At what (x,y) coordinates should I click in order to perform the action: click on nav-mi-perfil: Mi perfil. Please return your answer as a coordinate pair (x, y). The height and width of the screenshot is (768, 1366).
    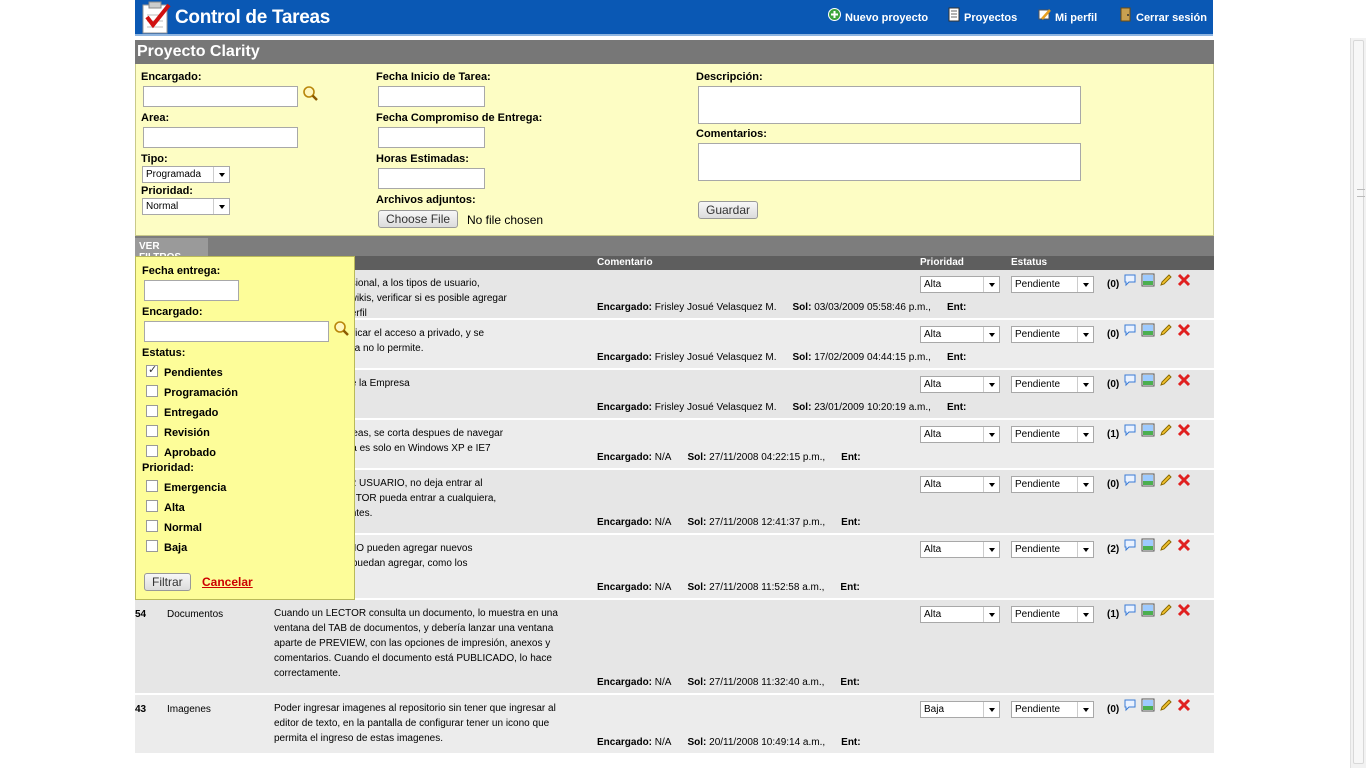
    Looking at the image, I should click on (1068, 16).